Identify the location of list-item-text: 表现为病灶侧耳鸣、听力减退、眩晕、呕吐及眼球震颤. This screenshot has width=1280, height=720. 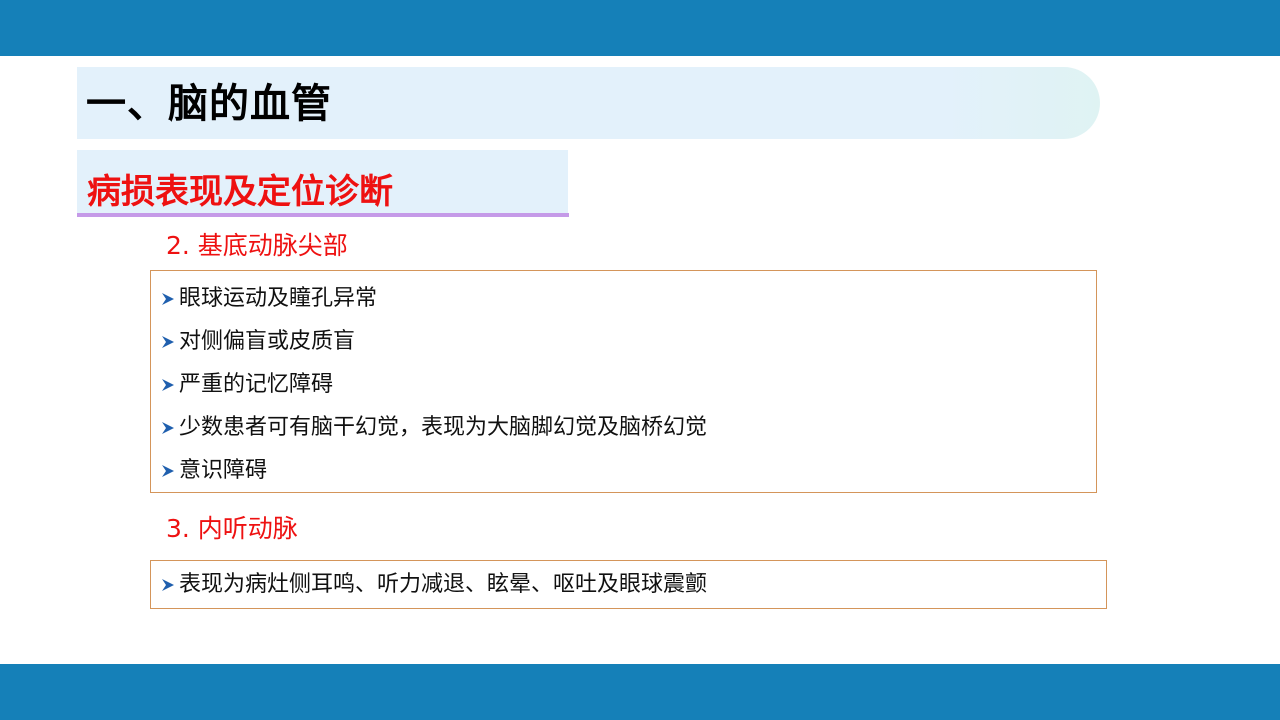
(443, 584).